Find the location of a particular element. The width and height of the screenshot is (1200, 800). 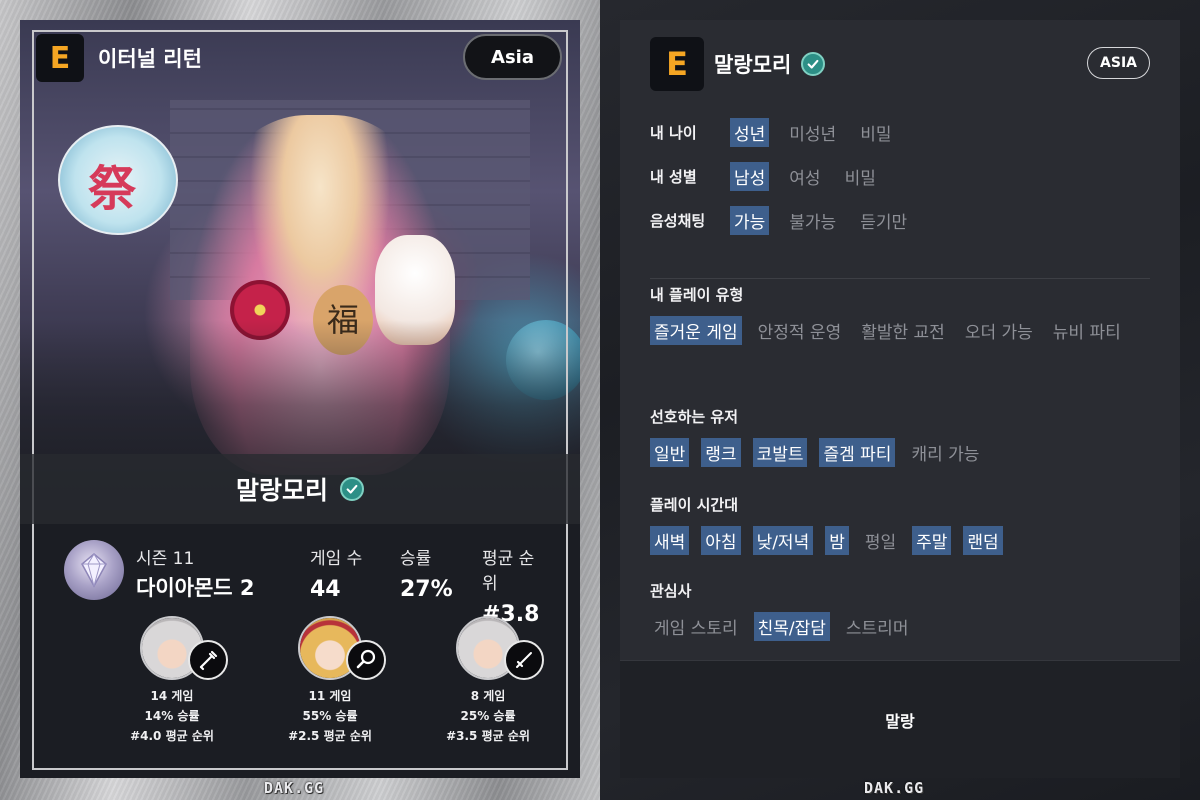

season-stats: 시즌 11 다이아몬드 2 게임 수 44 승률 27% 평균 순위 #3.8 is located at coordinates (304, 577).